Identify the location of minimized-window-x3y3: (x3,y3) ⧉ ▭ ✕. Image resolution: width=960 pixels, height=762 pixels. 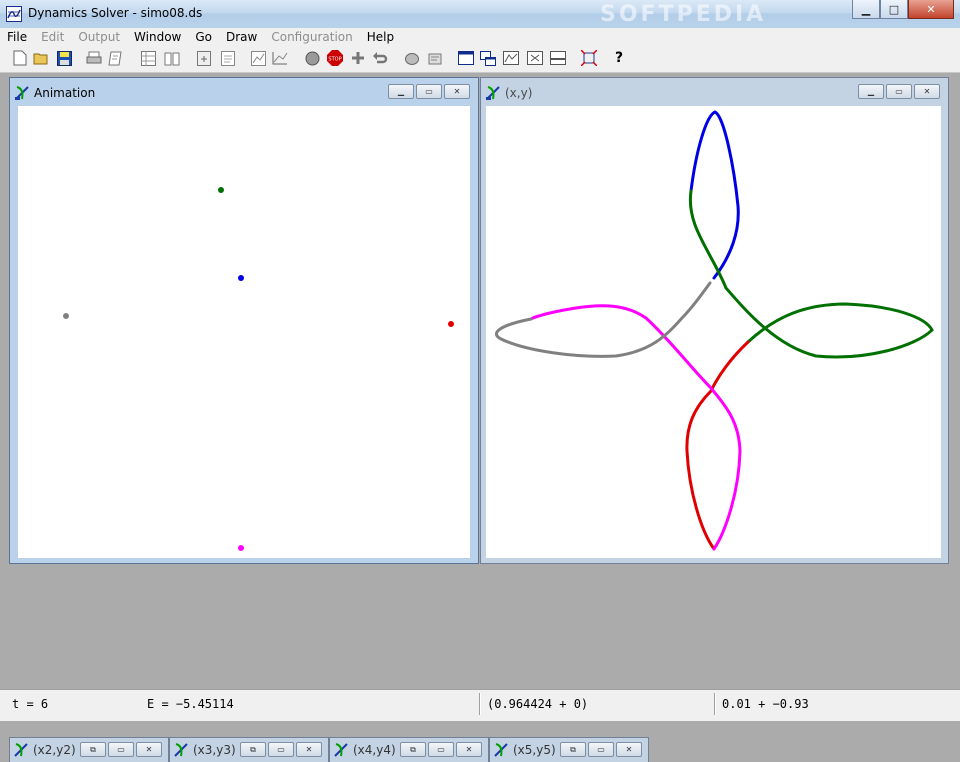
(249, 749).